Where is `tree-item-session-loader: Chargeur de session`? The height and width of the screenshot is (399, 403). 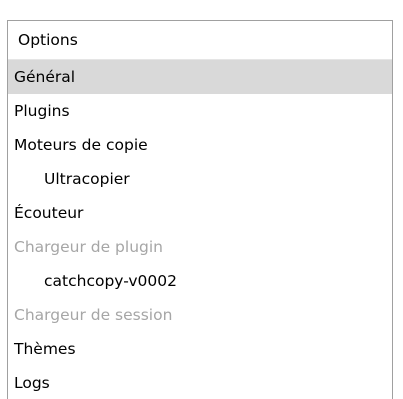
tree-item-session-loader: Chargeur de session is located at coordinates (93, 315).